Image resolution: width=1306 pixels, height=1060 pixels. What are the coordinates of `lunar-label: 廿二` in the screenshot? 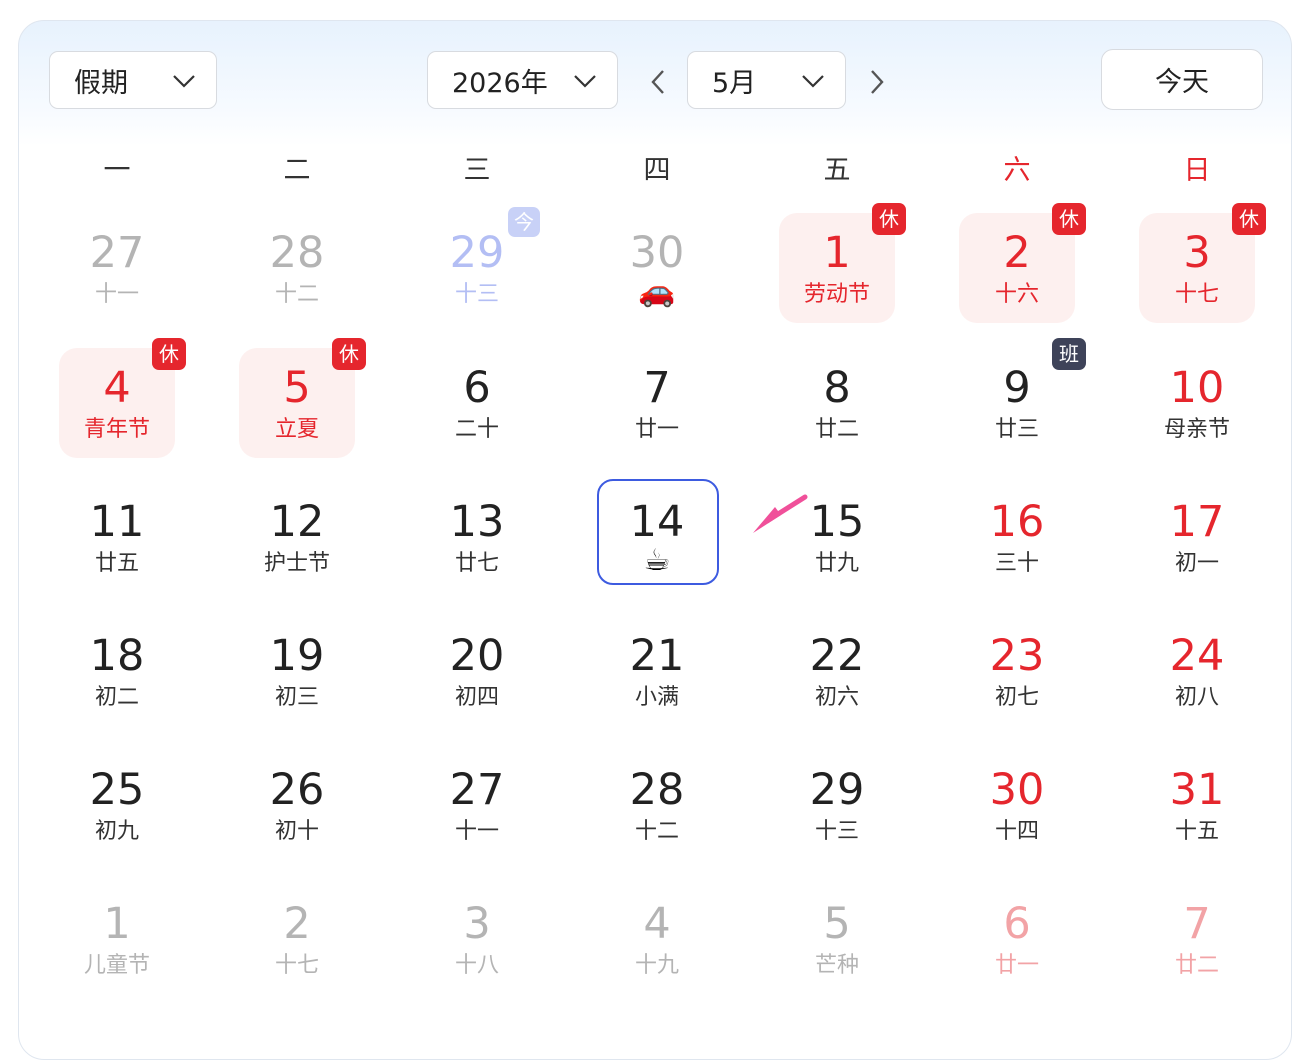 It's located at (1196, 965).